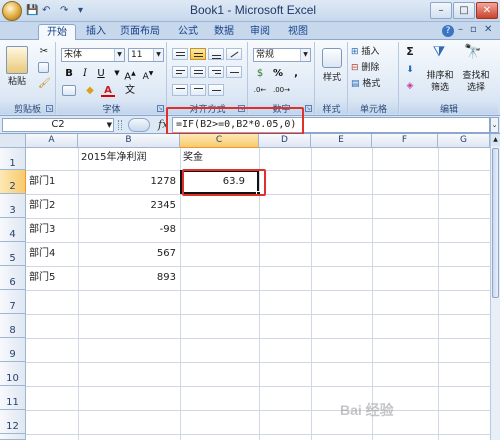 This screenshot has width=500, height=440. Describe the element at coordinates (52, 230) in the screenshot. I see `cell-a4: 部门3` at that location.